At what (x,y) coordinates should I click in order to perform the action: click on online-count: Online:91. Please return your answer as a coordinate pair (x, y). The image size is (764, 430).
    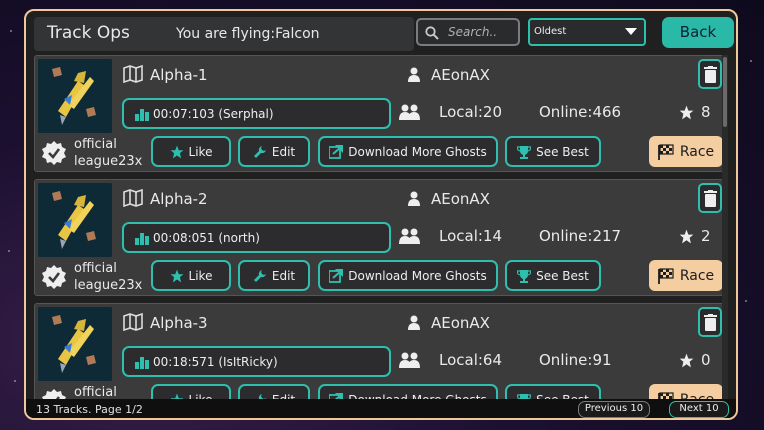
    Looking at the image, I should click on (575, 360).